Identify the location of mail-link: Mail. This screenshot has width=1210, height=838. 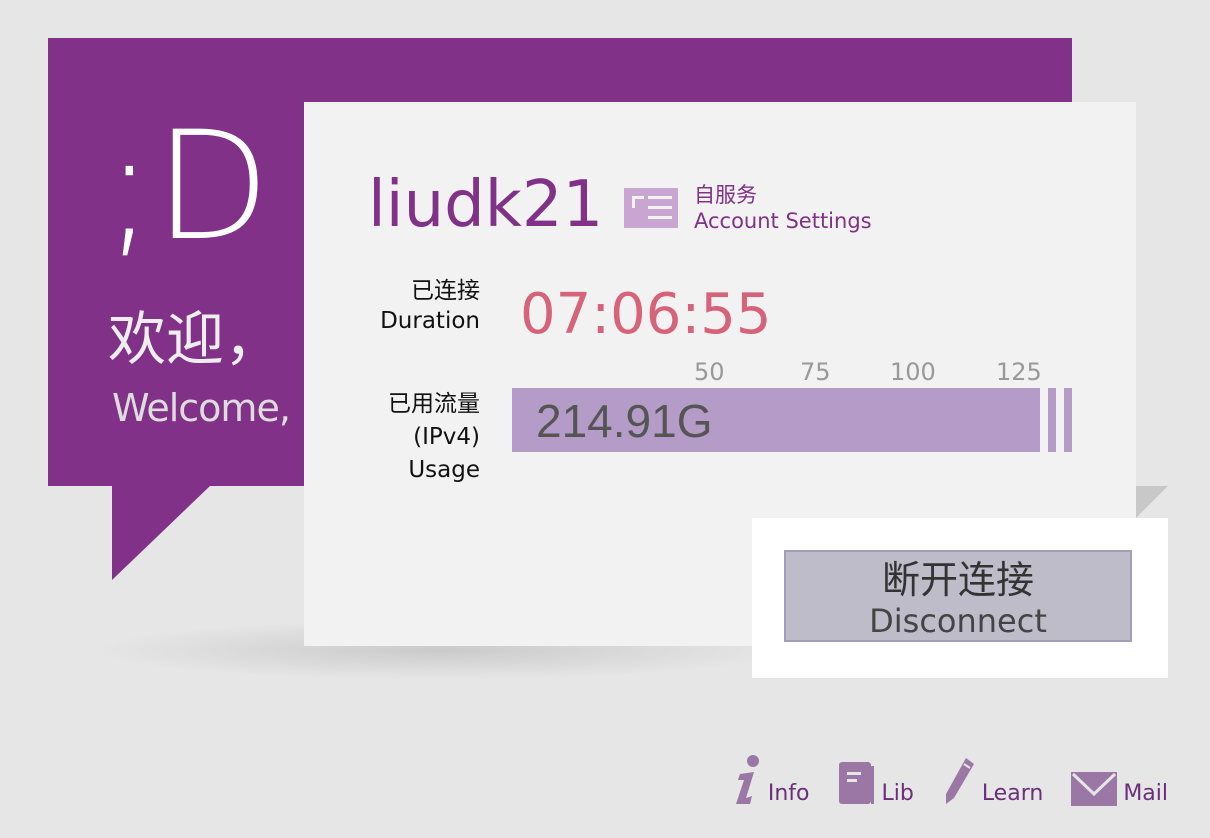
(1119, 789).